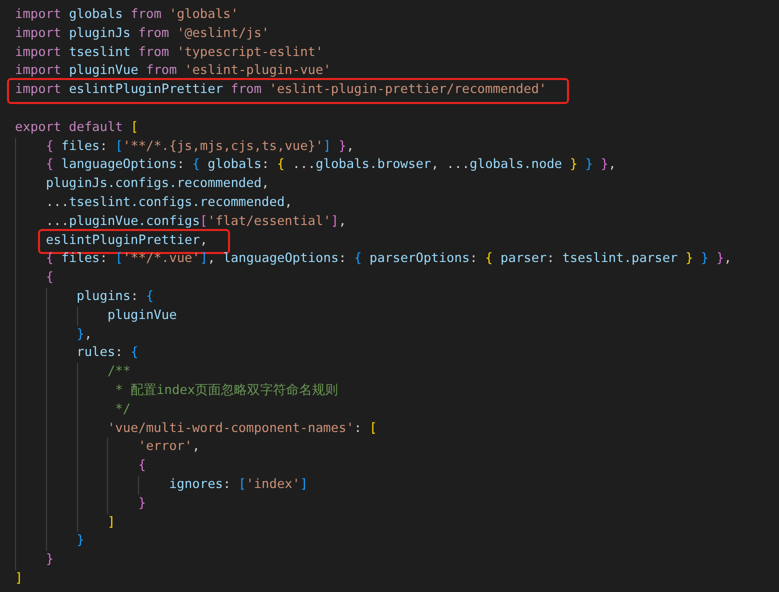  What do you see at coordinates (331, 165) in the screenshot?
I see `code-line: { languageOptions: { globals: { ...globals.browser, ...globals.node } } },` at bounding box center [331, 165].